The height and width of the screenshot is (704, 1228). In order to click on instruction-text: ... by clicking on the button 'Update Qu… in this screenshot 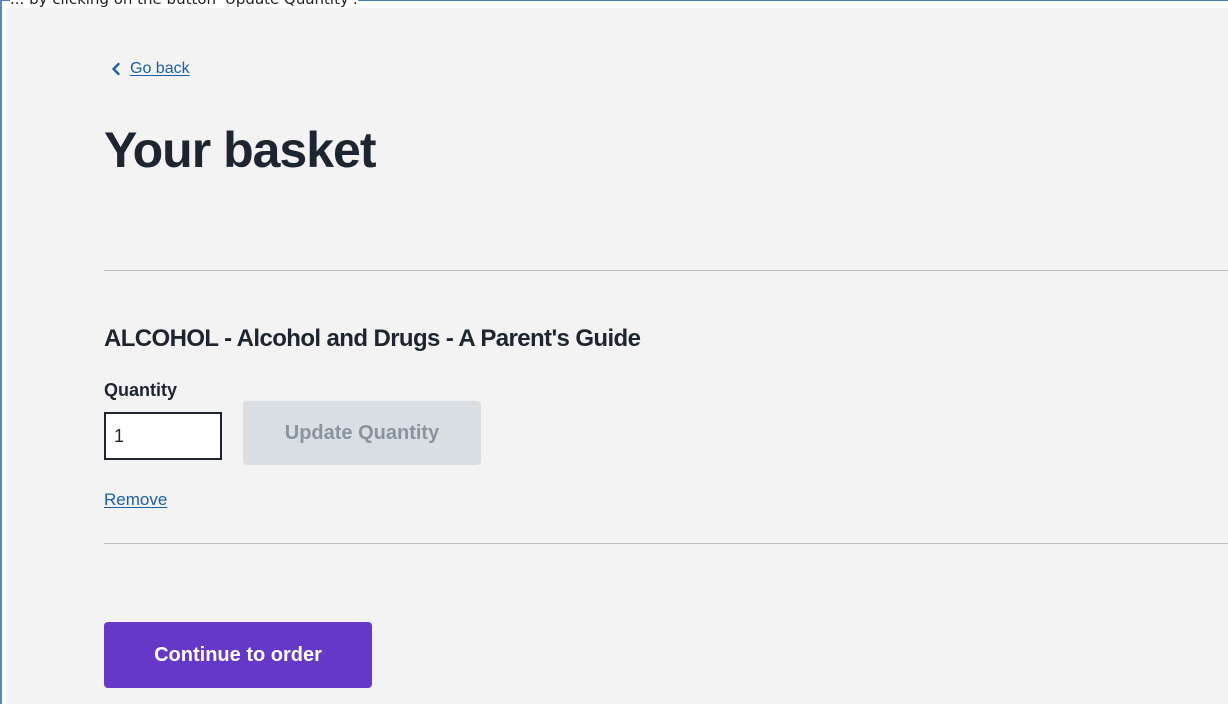, I will do `click(184, 4)`.